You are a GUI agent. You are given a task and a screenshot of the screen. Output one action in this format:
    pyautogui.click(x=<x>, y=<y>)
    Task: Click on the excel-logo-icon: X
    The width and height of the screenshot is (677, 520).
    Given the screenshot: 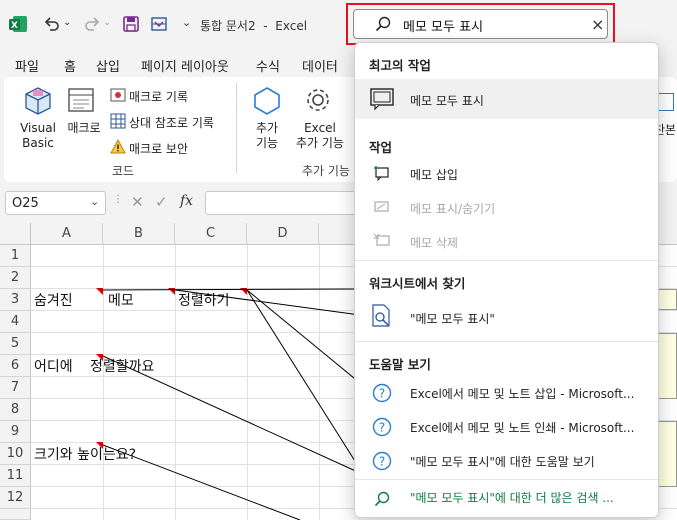 What is the action you would take?
    pyautogui.click(x=18, y=24)
    